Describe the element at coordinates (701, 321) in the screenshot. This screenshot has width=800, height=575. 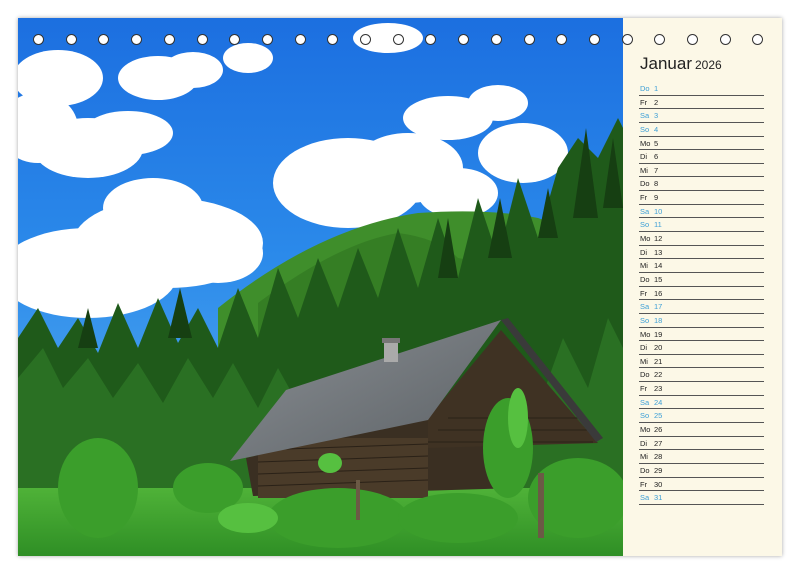
I see `day-row: So 18` at that location.